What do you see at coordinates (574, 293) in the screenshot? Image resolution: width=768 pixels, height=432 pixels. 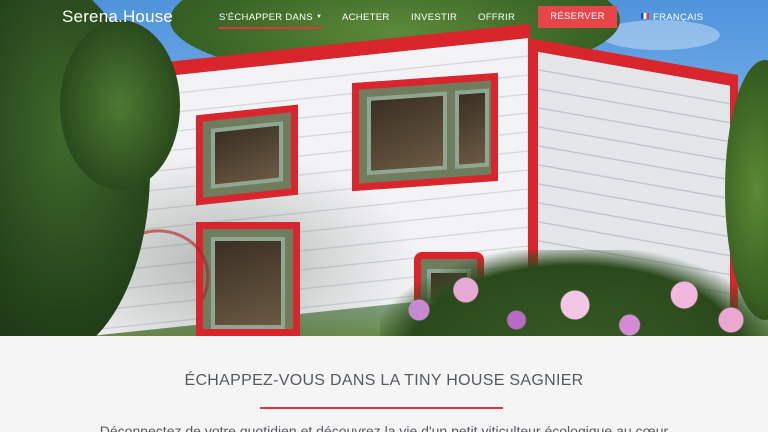 I see `flower-bed` at bounding box center [574, 293].